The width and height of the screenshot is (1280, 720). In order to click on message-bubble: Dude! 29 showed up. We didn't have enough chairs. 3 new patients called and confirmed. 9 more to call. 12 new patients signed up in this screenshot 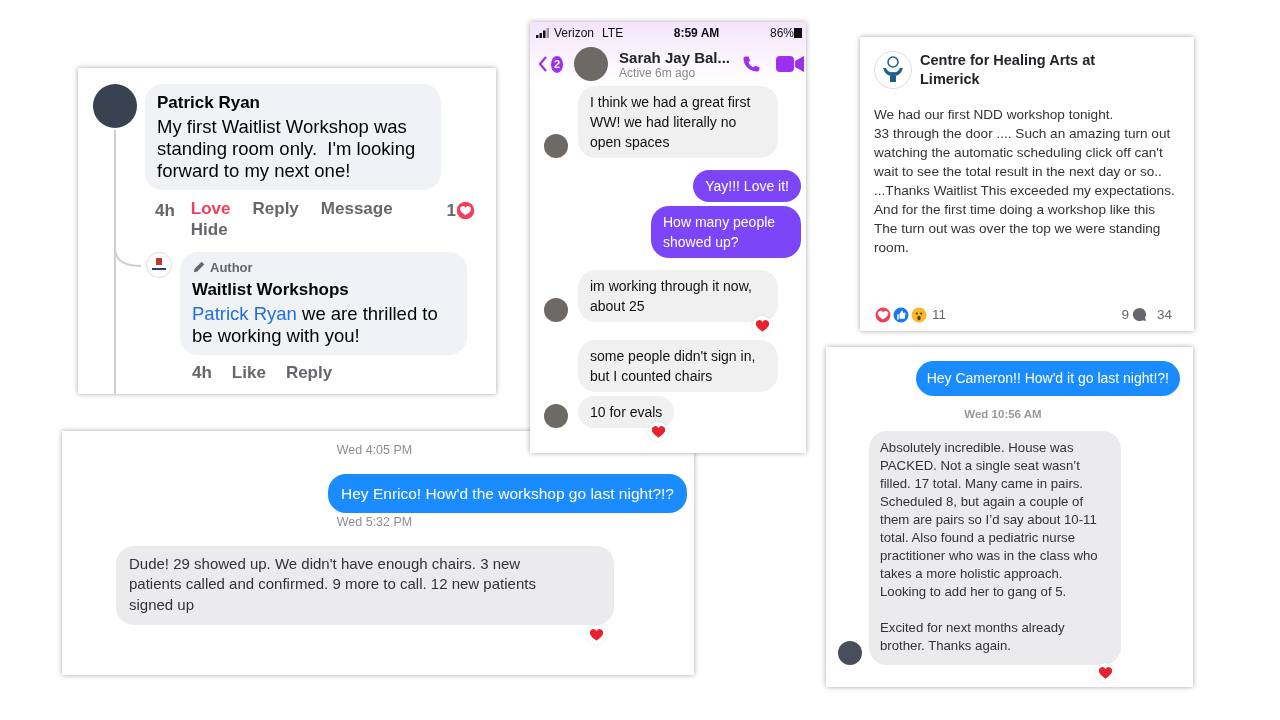, I will do `click(365, 585)`.